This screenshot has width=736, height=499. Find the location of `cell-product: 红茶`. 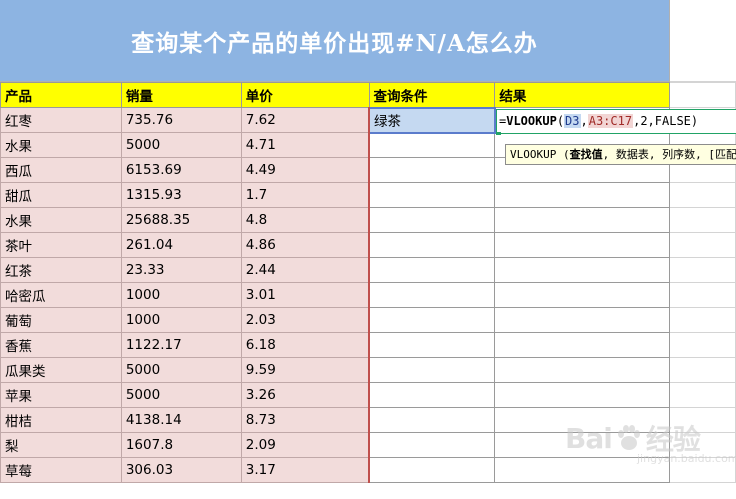

cell-product: 红茶 is located at coordinates (61, 270).